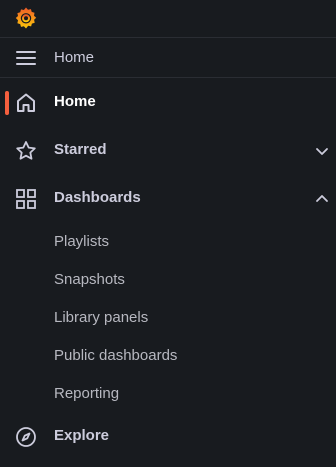  Describe the element at coordinates (322, 151) in the screenshot. I see `chevron-down-icon` at that location.